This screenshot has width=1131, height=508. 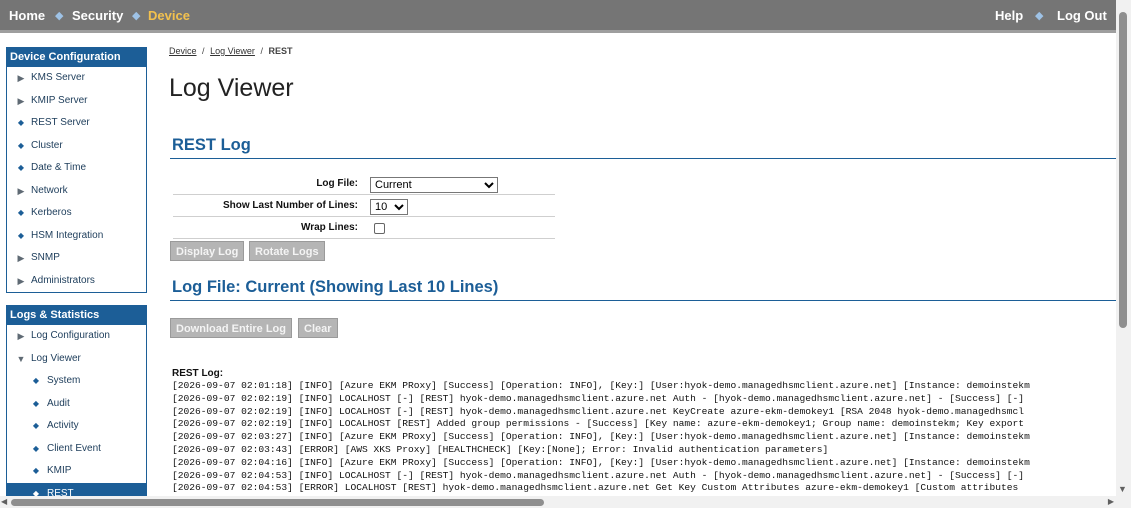 What do you see at coordinates (287, 251) in the screenshot?
I see `rotate-logs-button: Rotate Logs` at bounding box center [287, 251].